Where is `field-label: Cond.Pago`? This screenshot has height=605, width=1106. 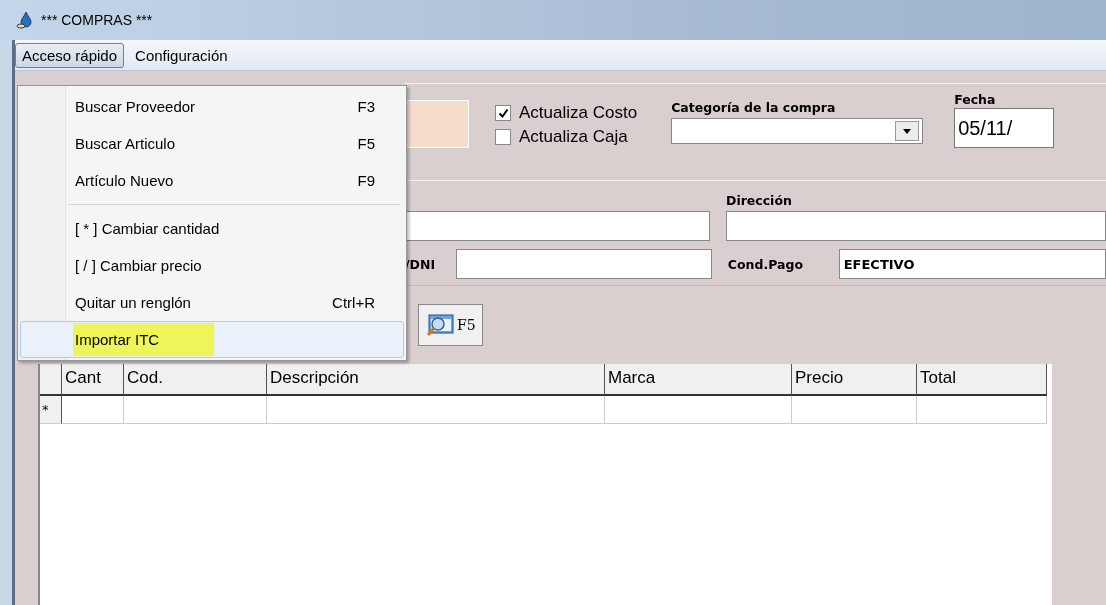
field-label: Cond.Pago is located at coordinates (765, 264).